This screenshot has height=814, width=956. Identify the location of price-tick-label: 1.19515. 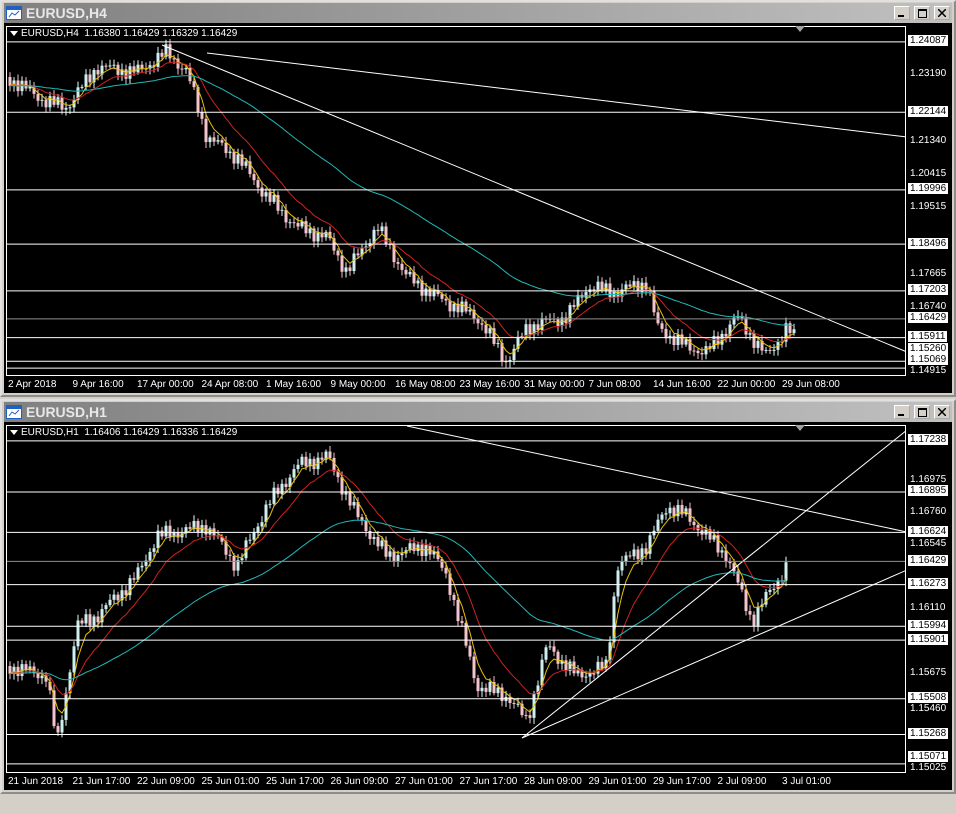
(928, 206).